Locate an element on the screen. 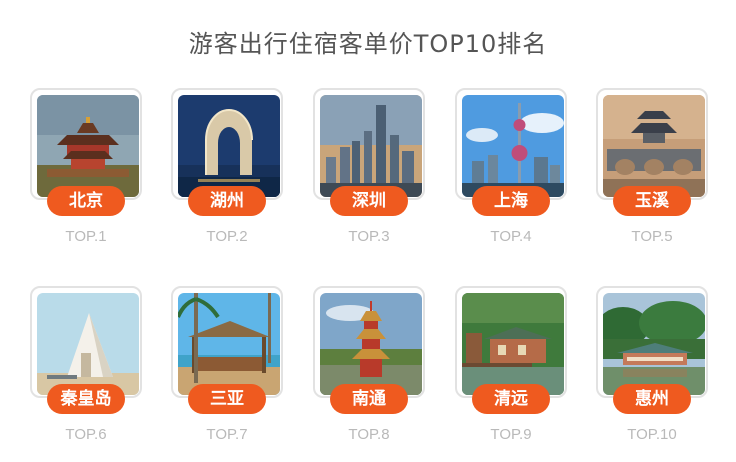 The image size is (736, 462). city-label: 三亚 is located at coordinates (227, 399).